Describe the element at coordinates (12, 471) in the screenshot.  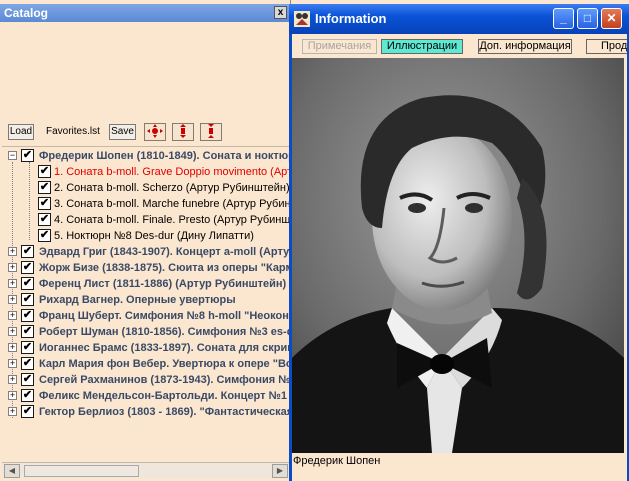
I see `scroll-left-icon: ◀` at that location.